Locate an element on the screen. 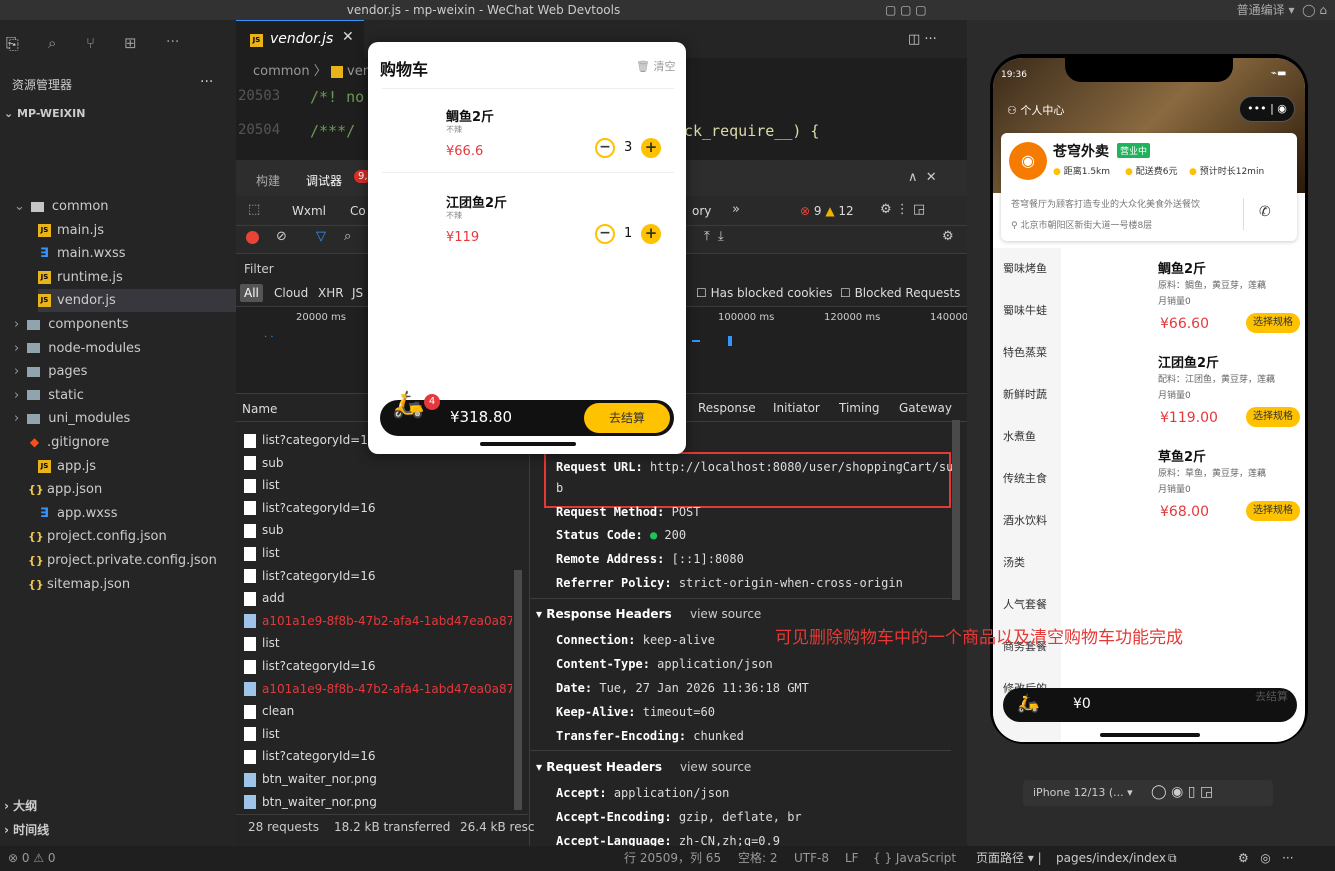 This screenshot has height=871, width=1335. tree-item: JS vendor.js is located at coordinates (137, 301).